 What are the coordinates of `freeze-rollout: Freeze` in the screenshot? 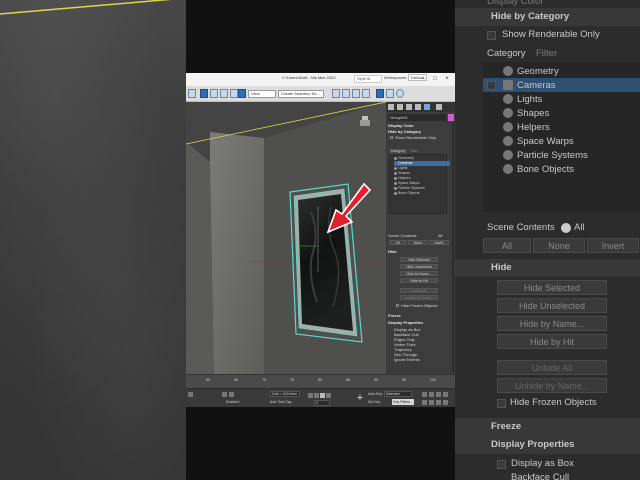 It's located at (394, 315).